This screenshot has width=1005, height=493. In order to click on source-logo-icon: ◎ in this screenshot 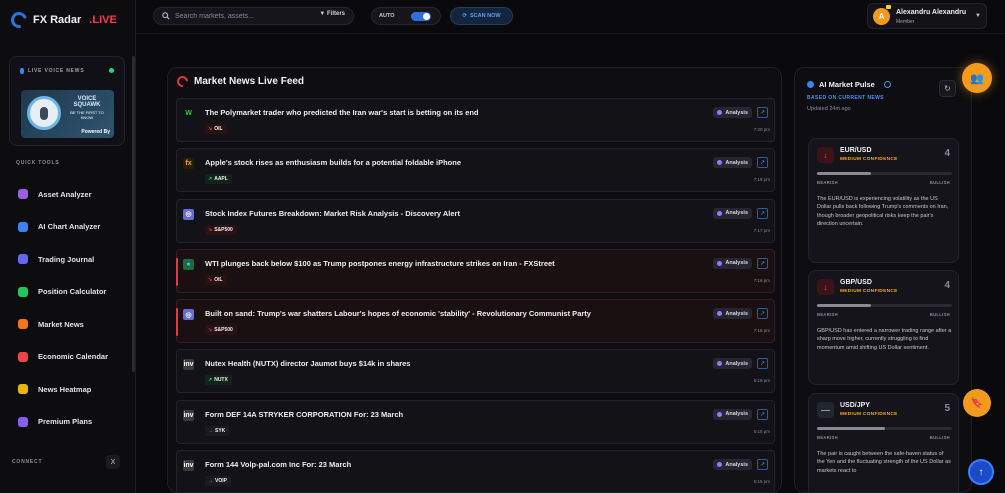, I will do `click(188, 315)`.